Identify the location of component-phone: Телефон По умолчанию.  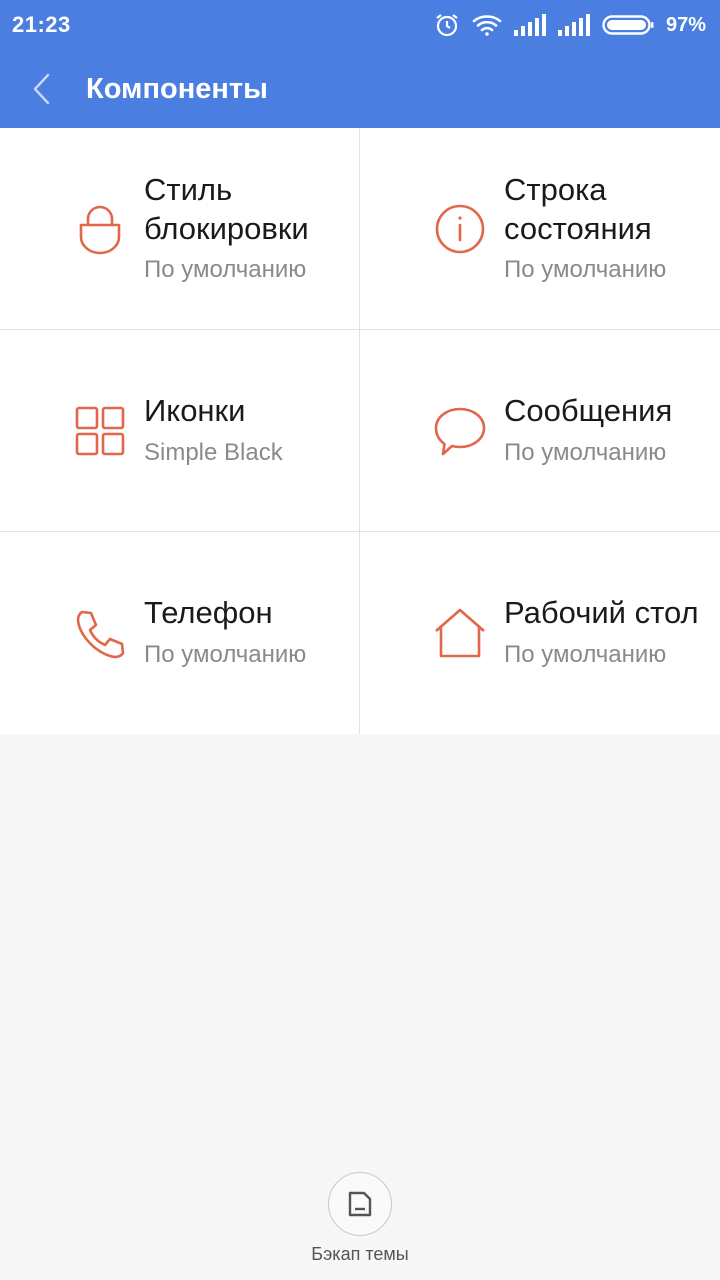
(180, 633).